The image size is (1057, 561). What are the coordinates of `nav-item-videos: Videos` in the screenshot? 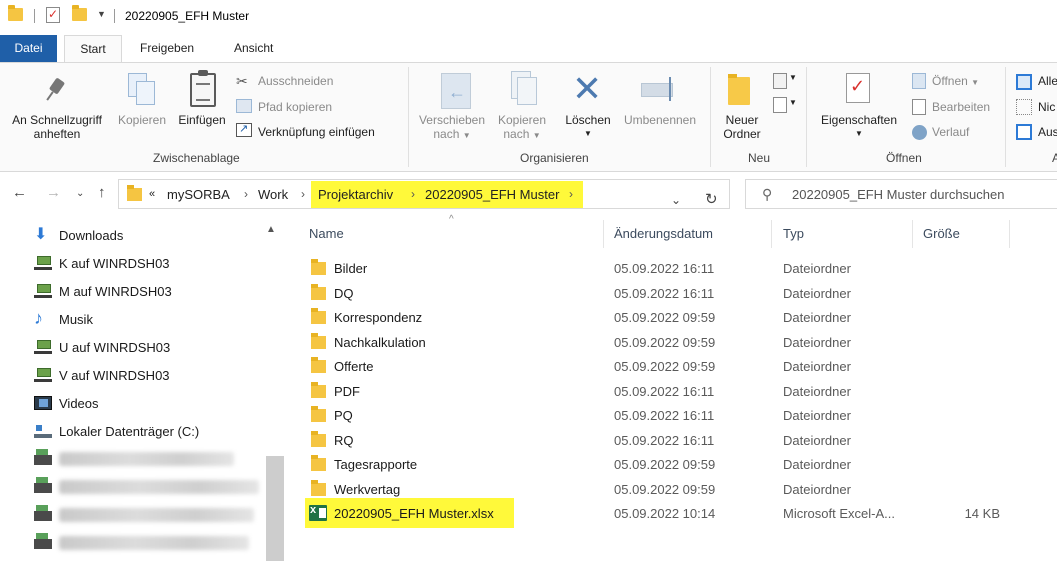 It's located at (149, 402).